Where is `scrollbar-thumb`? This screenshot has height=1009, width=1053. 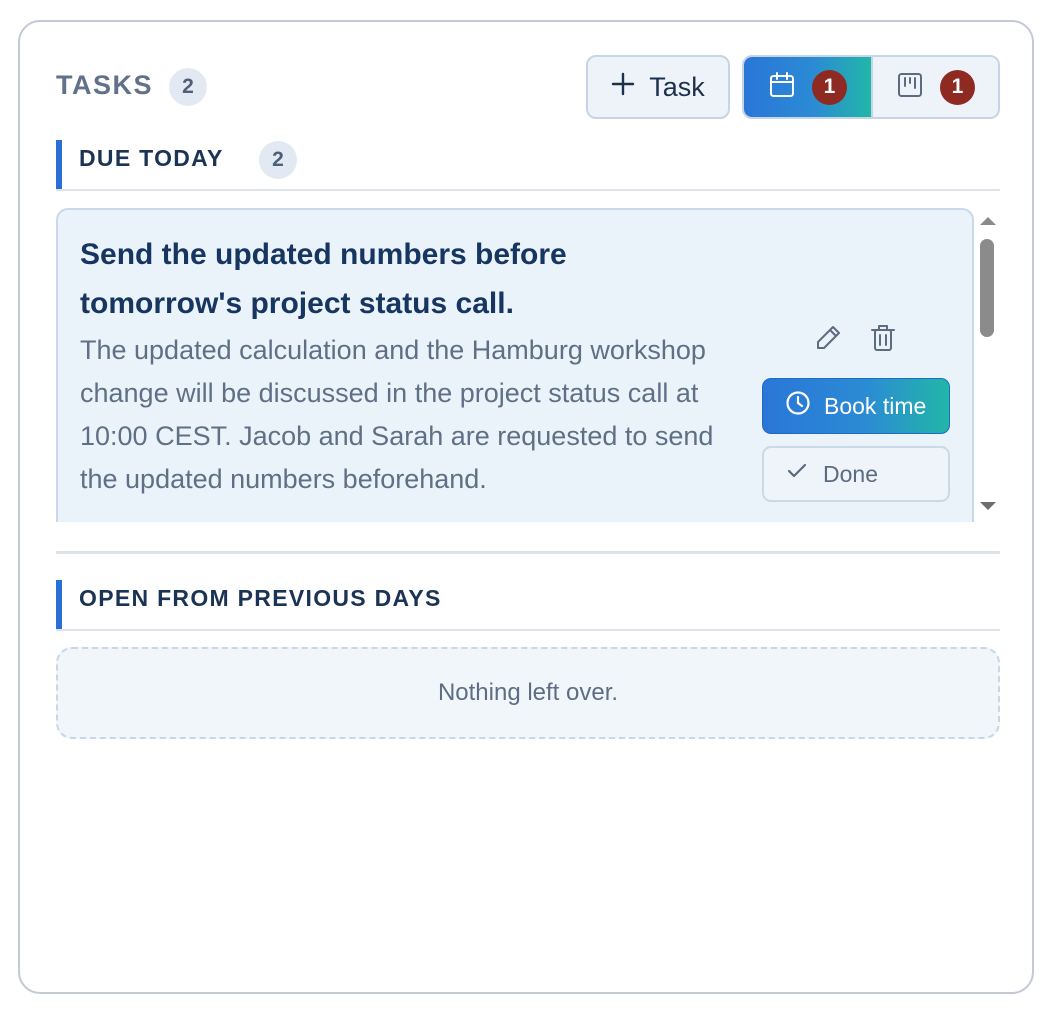 scrollbar-thumb is located at coordinates (987, 288).